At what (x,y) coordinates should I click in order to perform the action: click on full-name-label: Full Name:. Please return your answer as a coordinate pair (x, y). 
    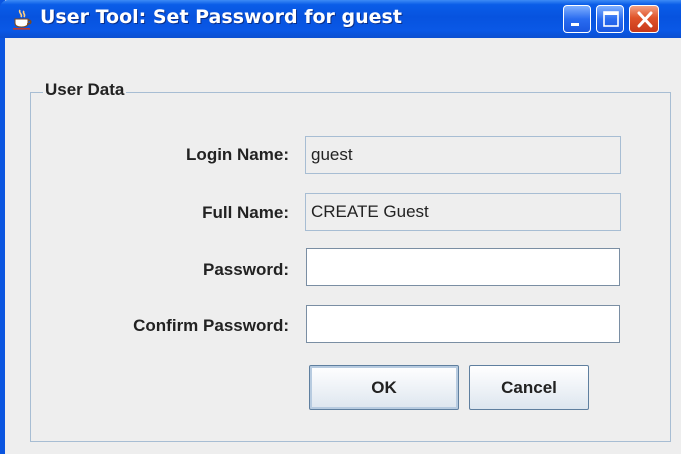
    Looking at the image, I should click on (245, 212).